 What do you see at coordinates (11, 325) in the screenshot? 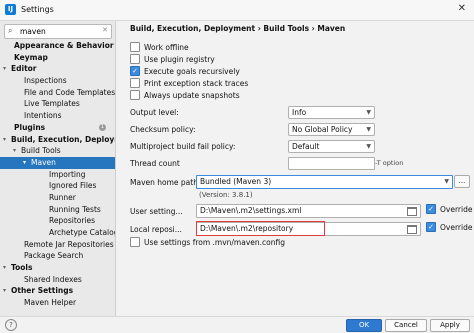
I see `help-icon: ?` at bounding box center [11, 325].